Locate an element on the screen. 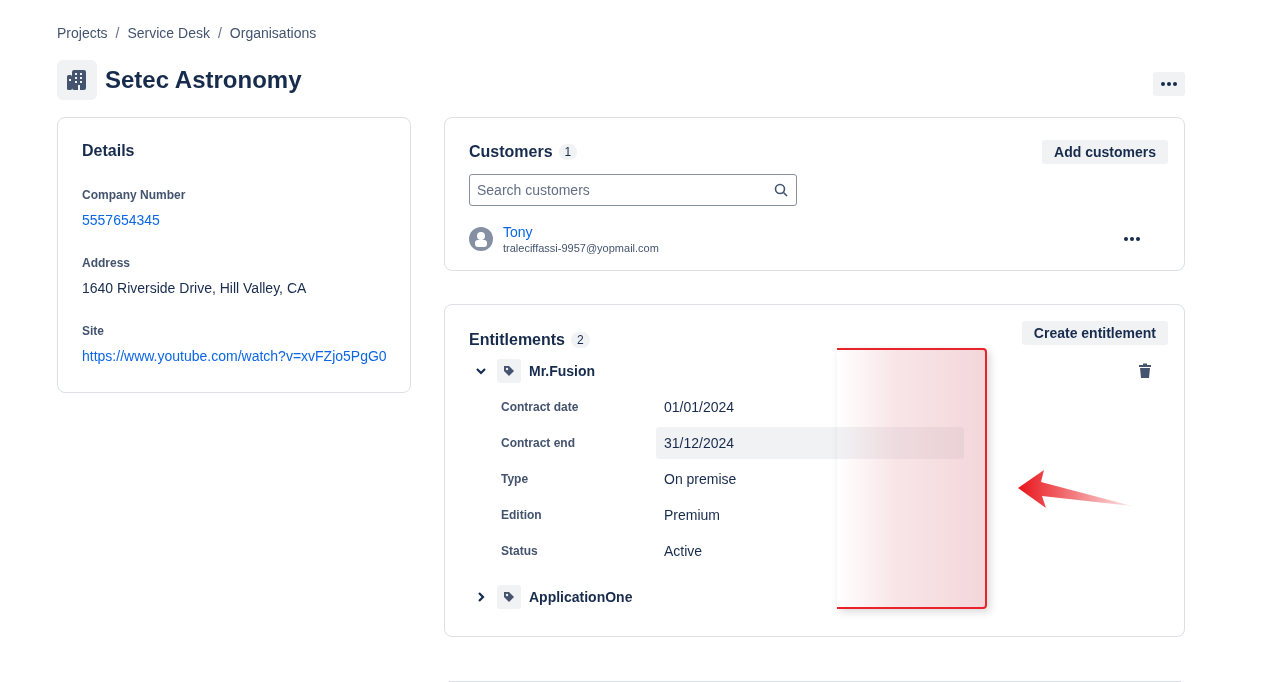  field-label: Company Number is located at coordinates (134, 195).